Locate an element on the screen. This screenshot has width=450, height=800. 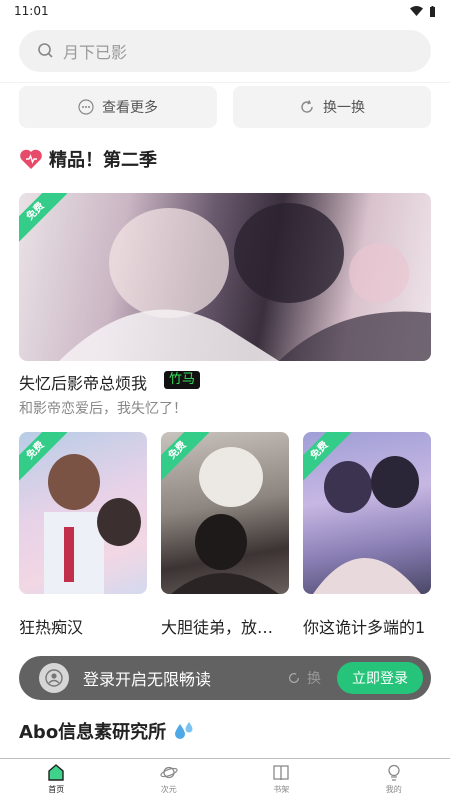
nav-dimension: 次元 is located at coordinates (169, 779).